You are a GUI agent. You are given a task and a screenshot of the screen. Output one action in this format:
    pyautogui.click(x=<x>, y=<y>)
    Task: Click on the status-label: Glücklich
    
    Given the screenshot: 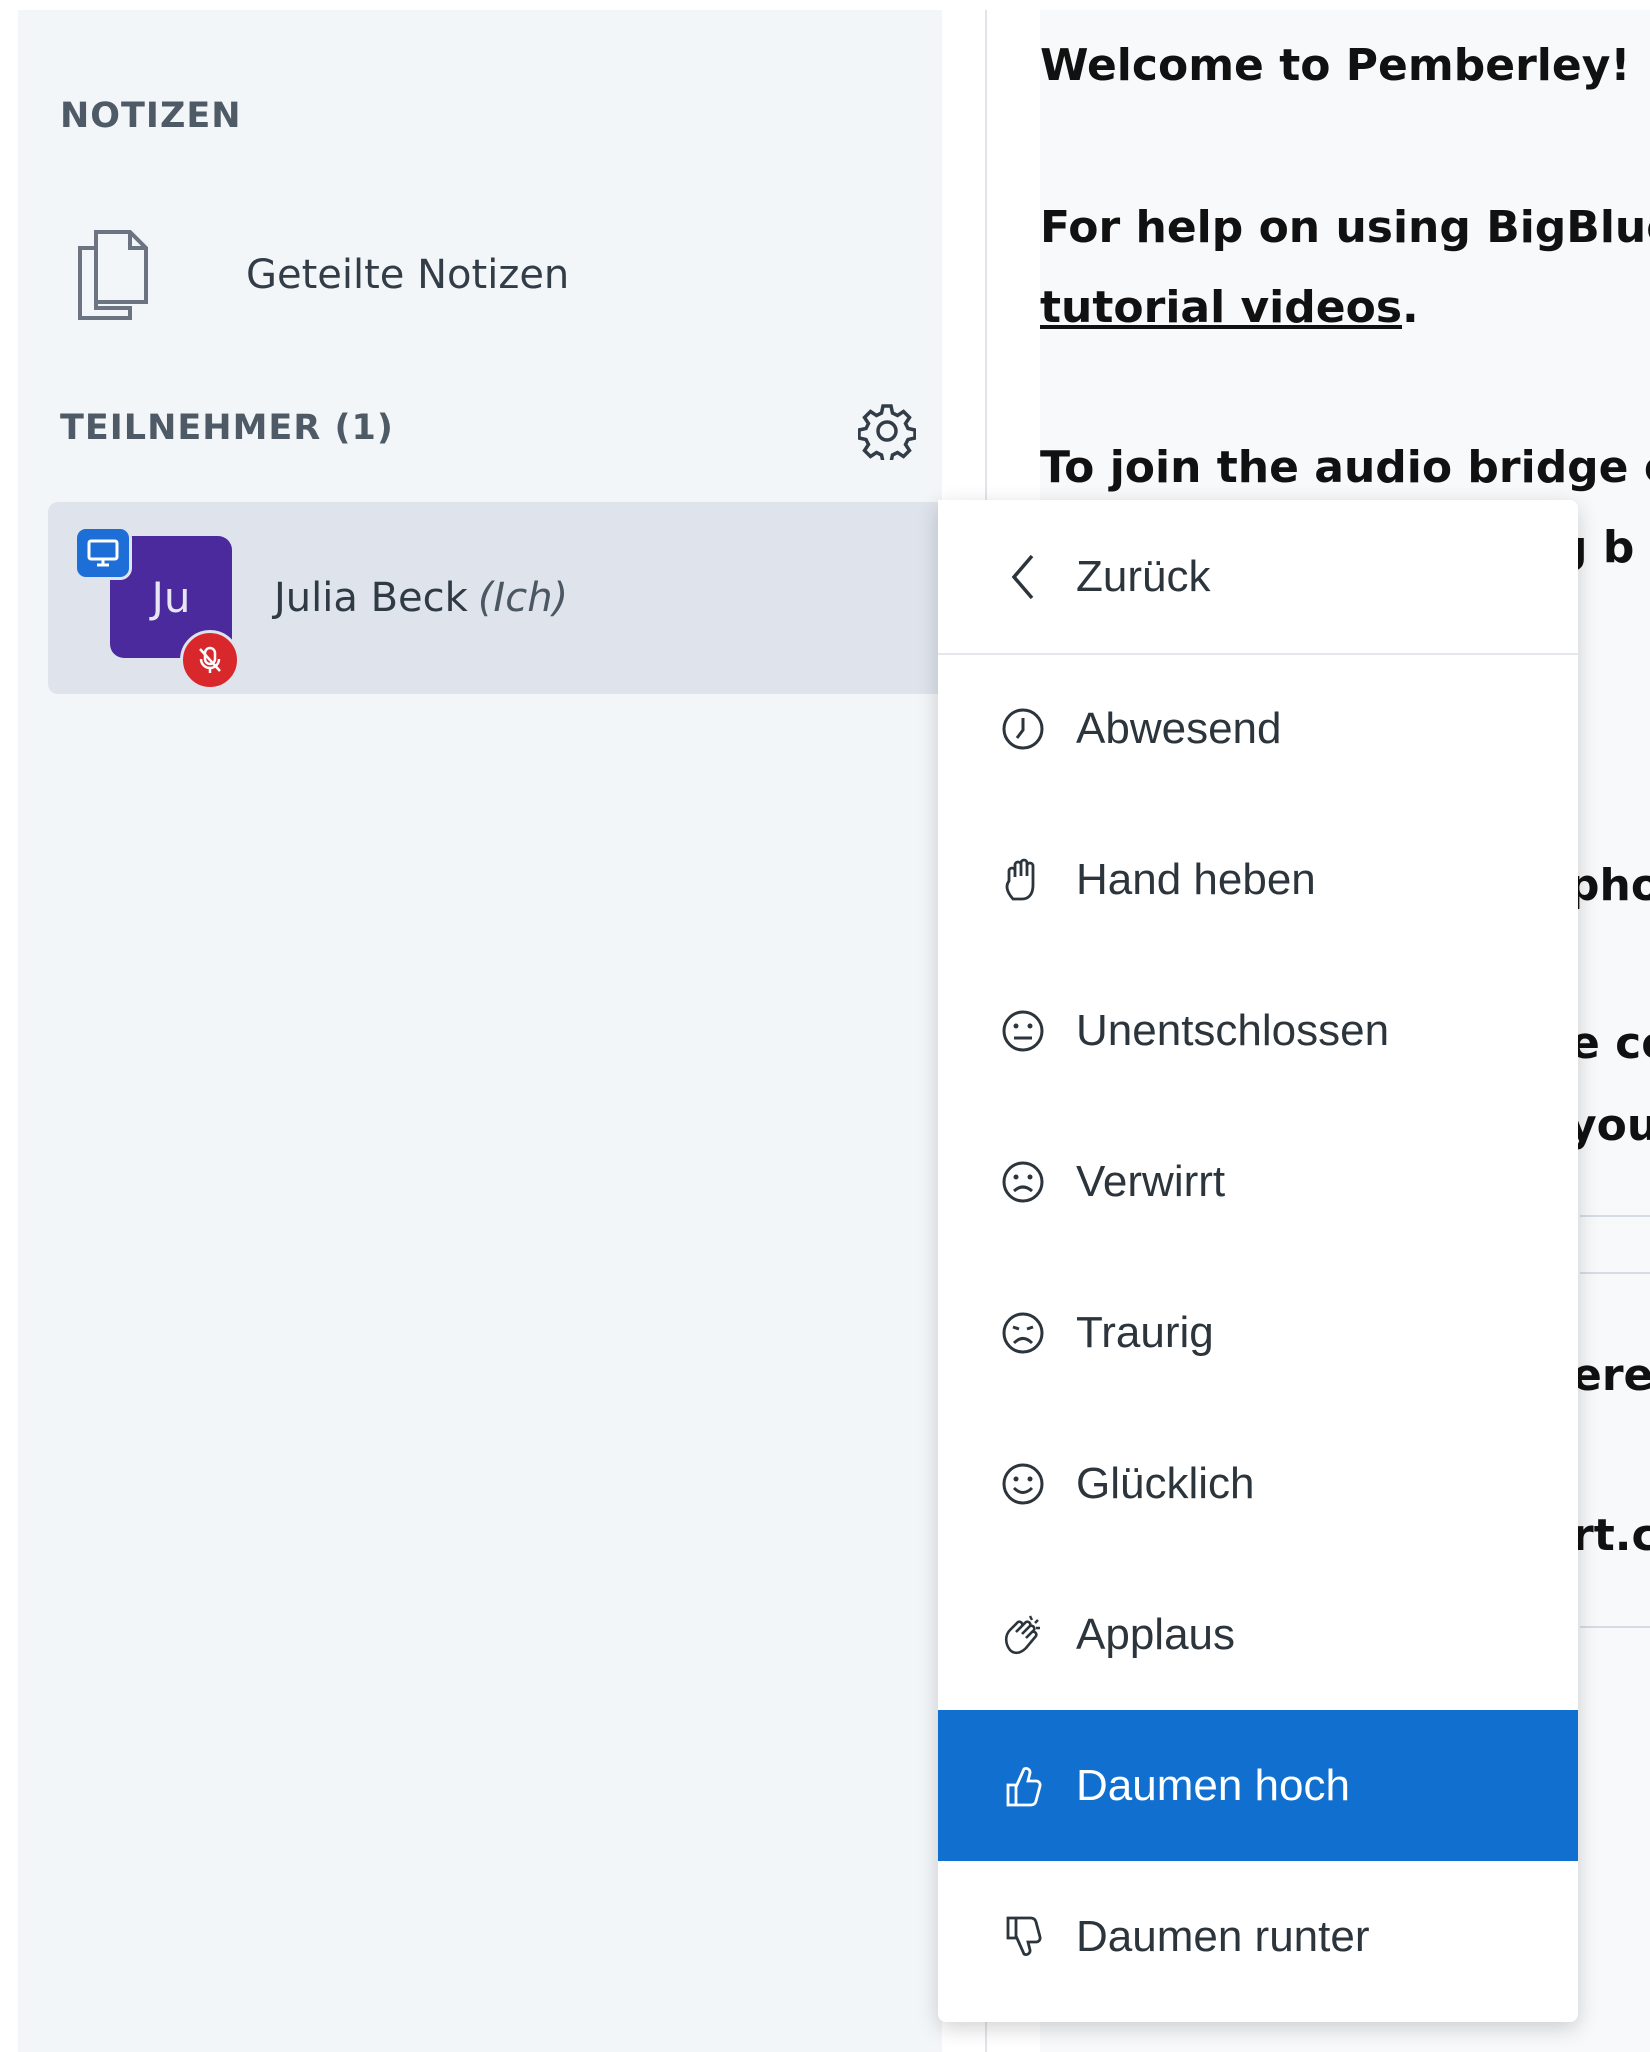 What is the action you would take?
    pyautogui.click(x=1165, y=1483)
    